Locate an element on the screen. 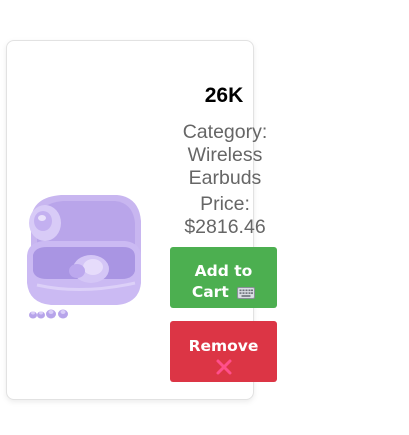 This screenshot has height=435, width=409. product-price: Price: $2816.46 is located at coordinates (225, 215).